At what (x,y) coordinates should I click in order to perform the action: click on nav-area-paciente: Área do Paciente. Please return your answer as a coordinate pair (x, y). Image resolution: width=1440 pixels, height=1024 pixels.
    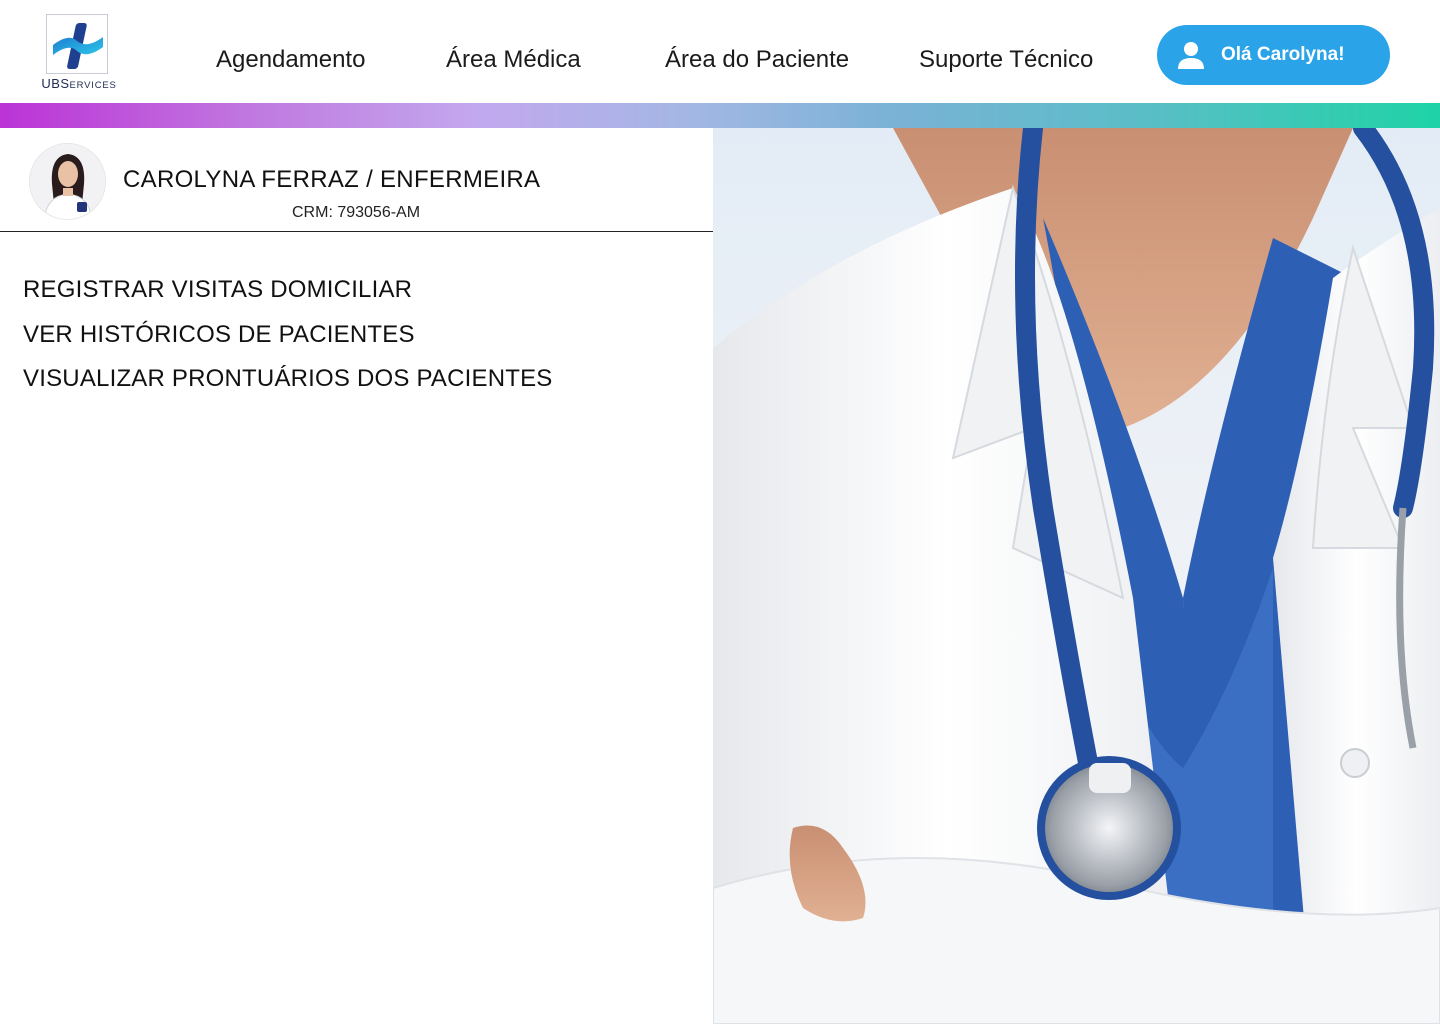
    Looking at the image, I should click on (757, 60).